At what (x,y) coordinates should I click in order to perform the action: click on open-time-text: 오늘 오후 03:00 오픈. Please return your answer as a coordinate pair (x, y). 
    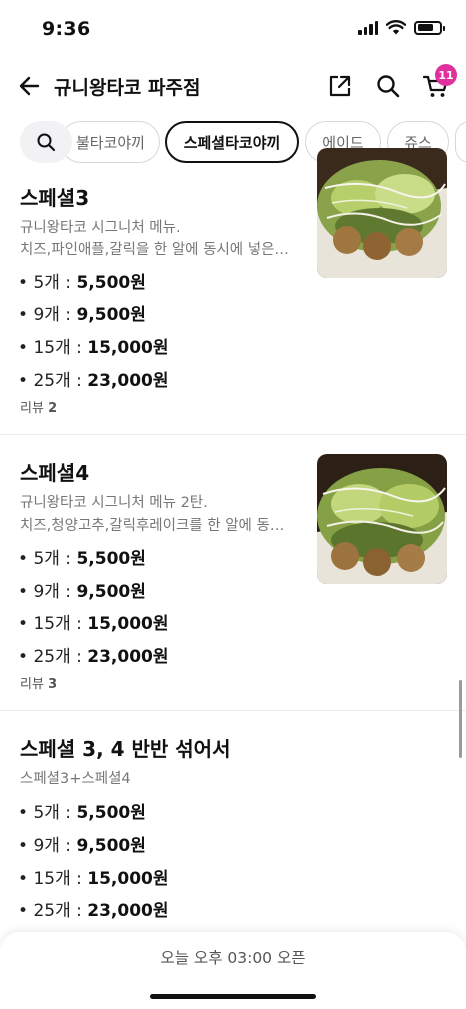
    Looking at the image, I should click on (233, 958).